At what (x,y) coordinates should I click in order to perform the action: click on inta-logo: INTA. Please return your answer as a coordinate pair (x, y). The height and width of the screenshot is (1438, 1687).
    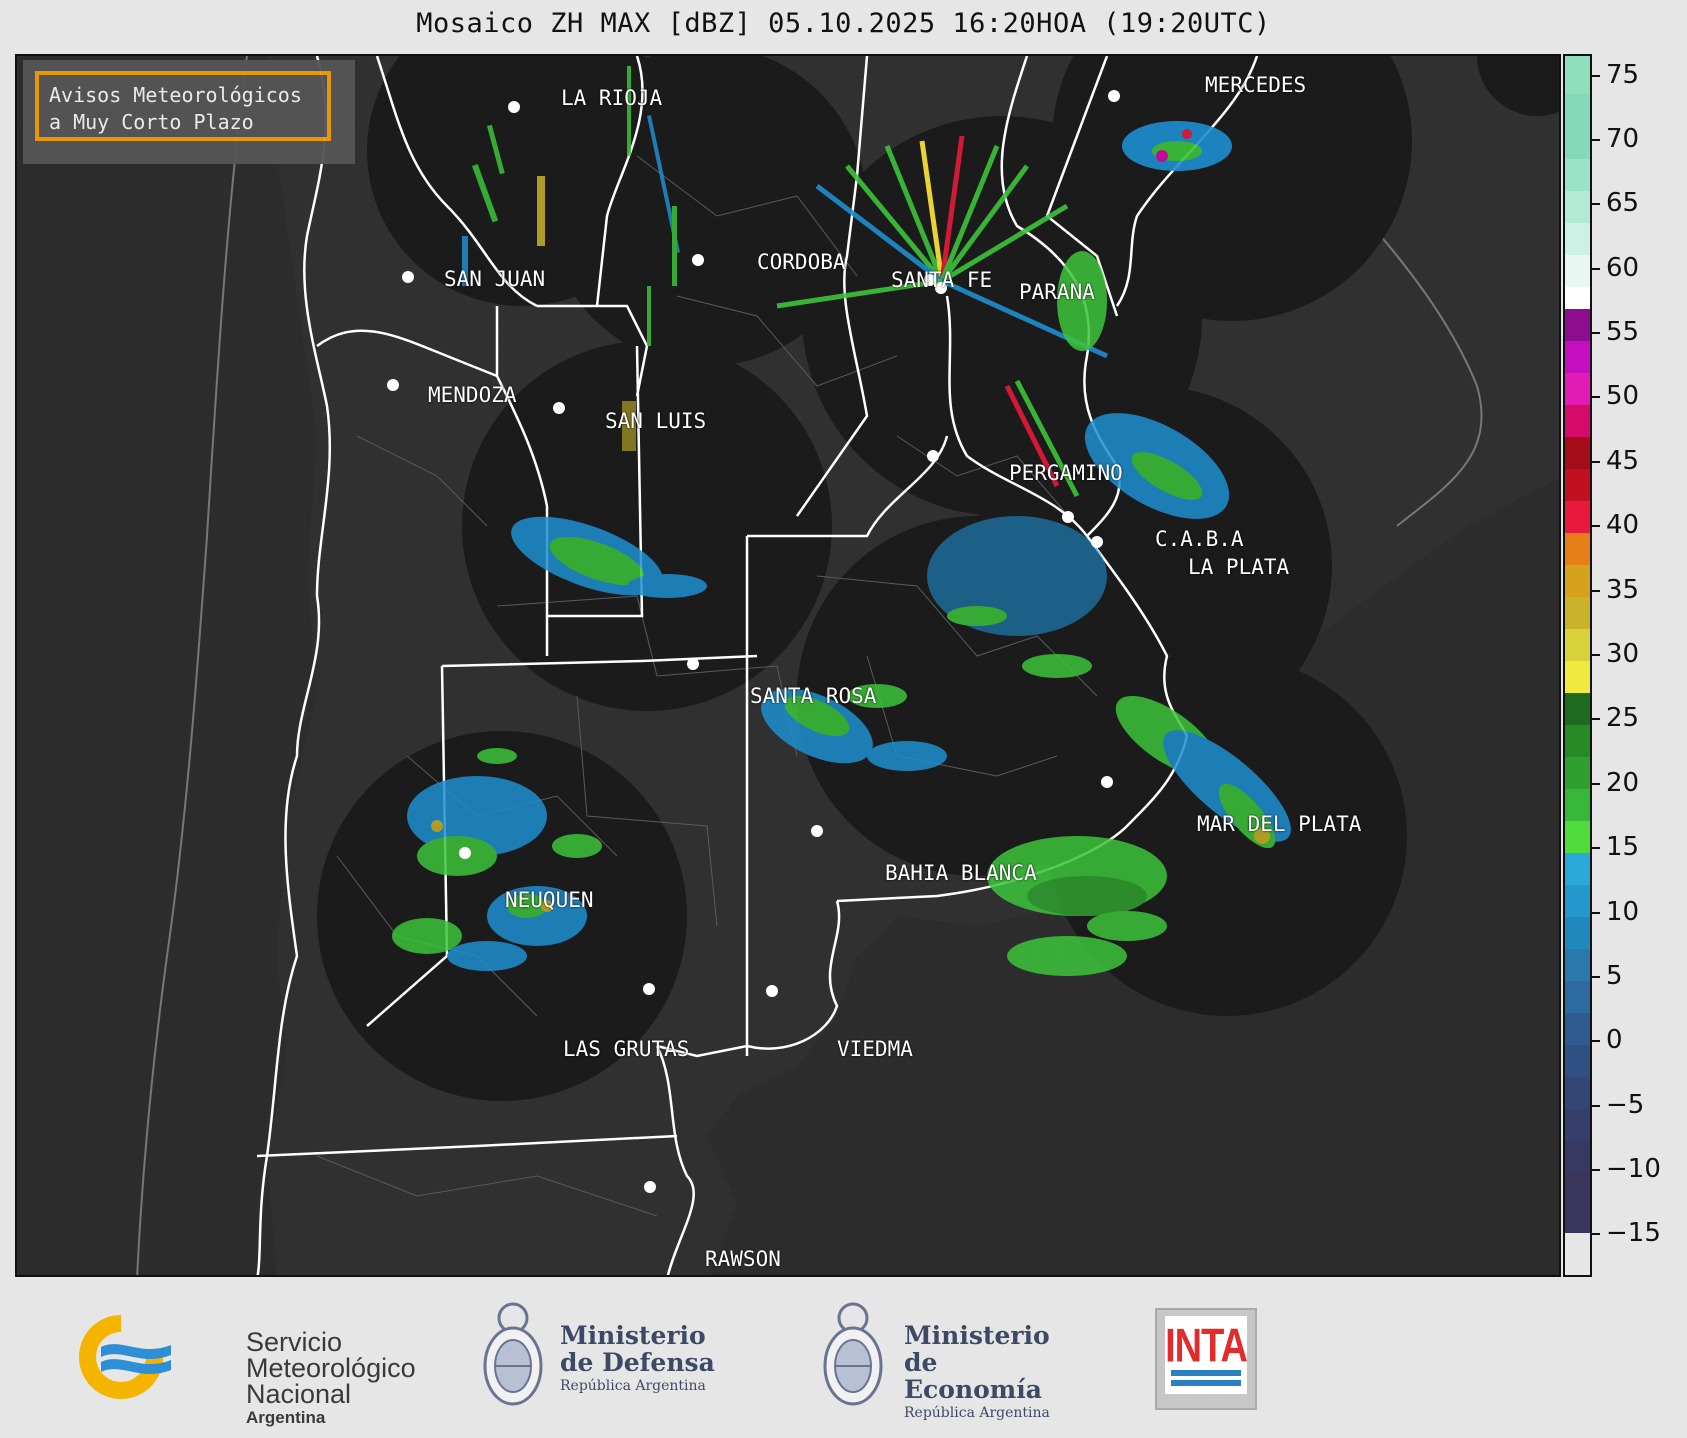
    Looking at the image, I should click on (1206, 1359).